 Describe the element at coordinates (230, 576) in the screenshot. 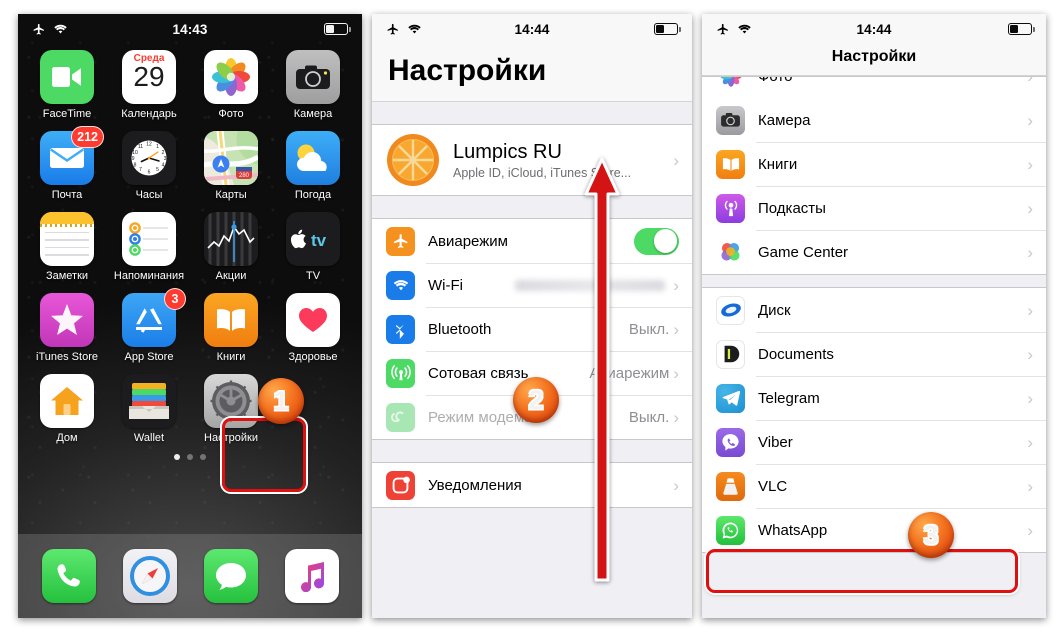

I see `messages-icon` at that location.